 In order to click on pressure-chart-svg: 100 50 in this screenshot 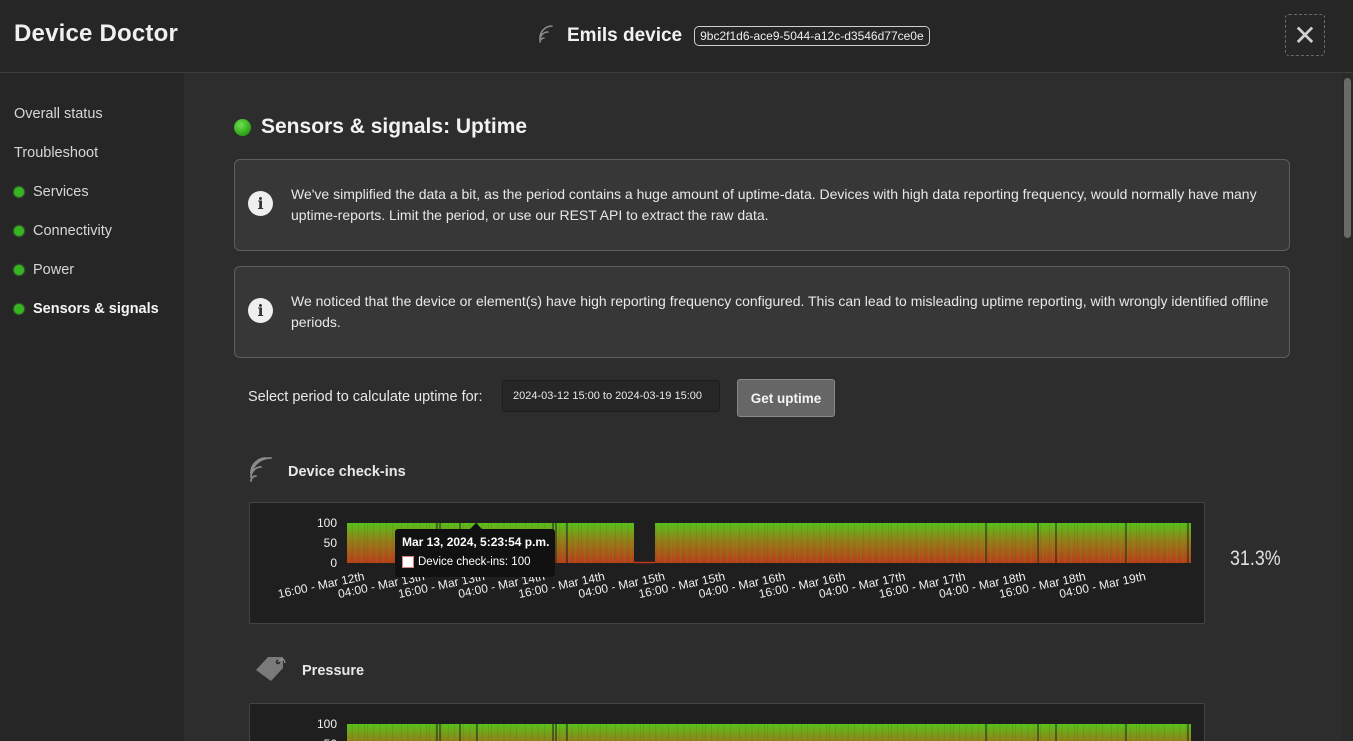, I will do `click(754, 729)`.